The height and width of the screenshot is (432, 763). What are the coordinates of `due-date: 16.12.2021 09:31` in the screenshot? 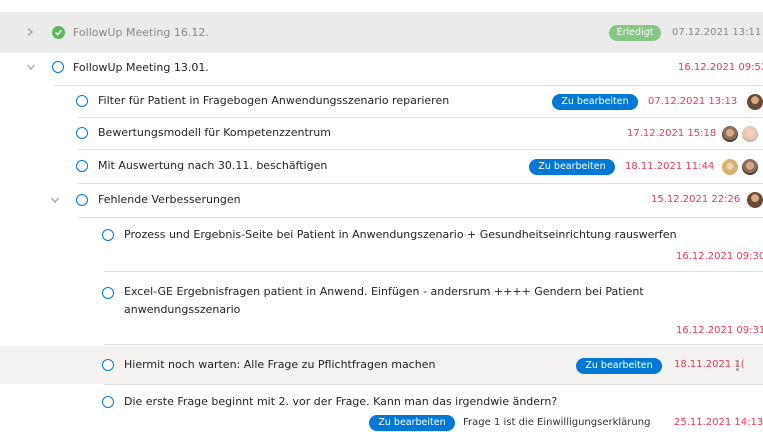 It's located at (719, 330).